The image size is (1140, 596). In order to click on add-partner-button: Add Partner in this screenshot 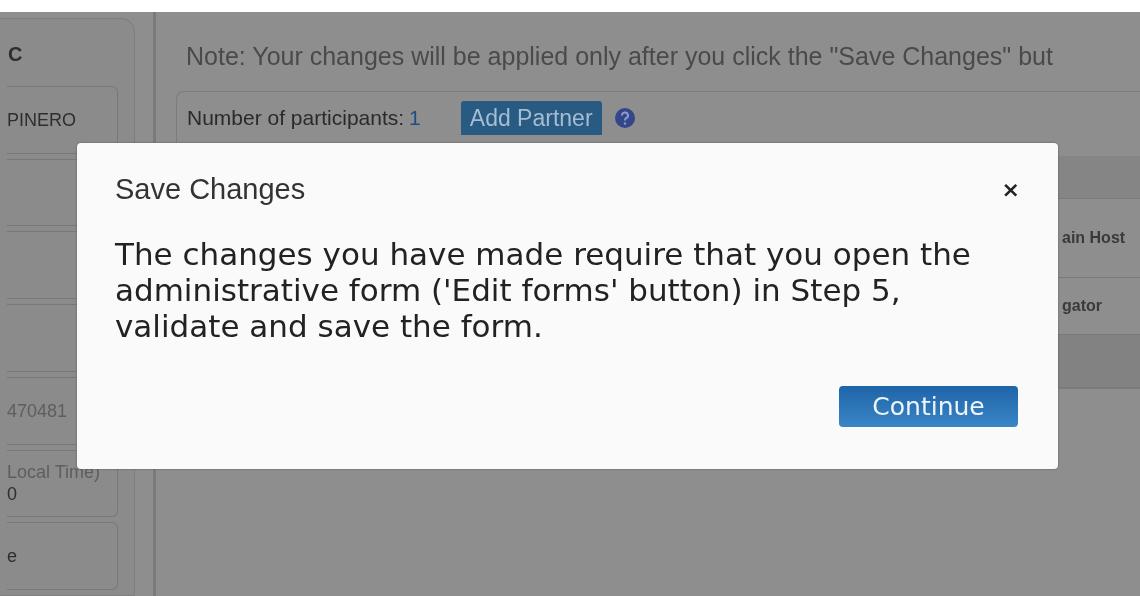, I will do `click(531, 118)`.